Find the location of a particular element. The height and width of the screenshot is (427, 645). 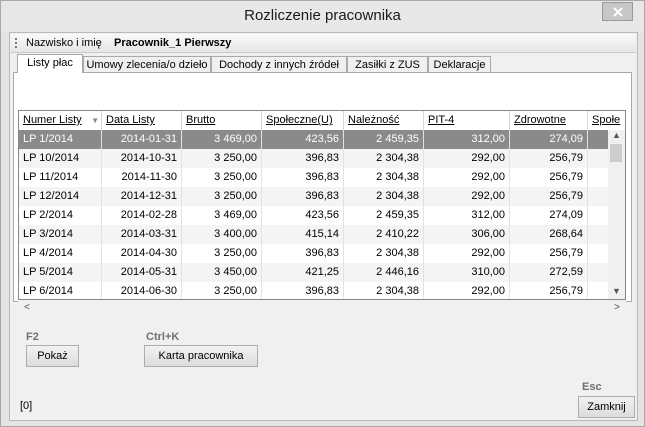

horizontal-scrollbar: < > is located at coordinates (322, 308).